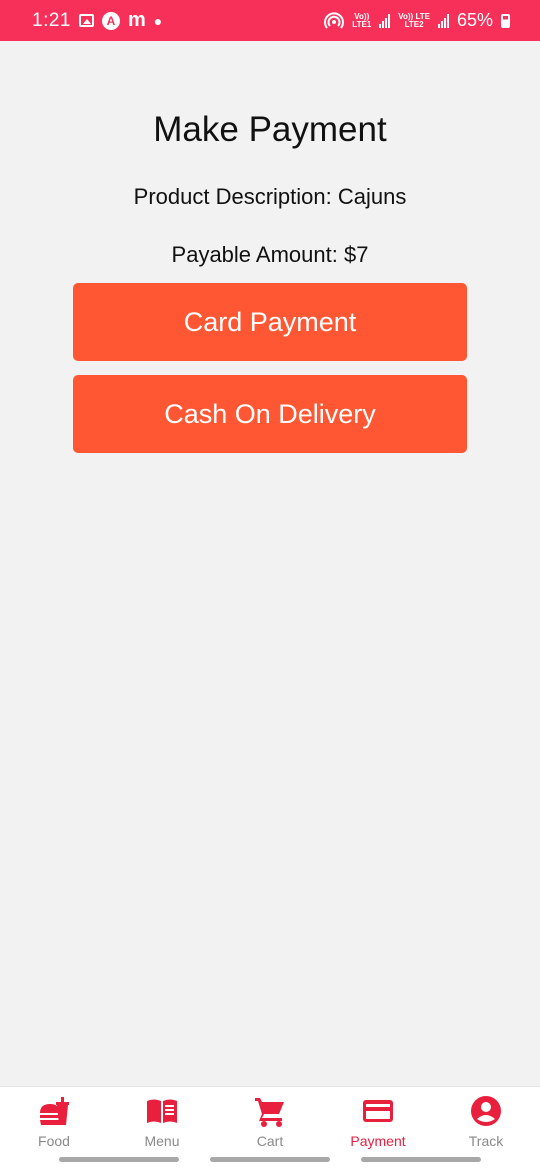  What do you see at coordinates (505, 20) in the screenshot?
I see `battery-icon` at bounding box center [505, 20].